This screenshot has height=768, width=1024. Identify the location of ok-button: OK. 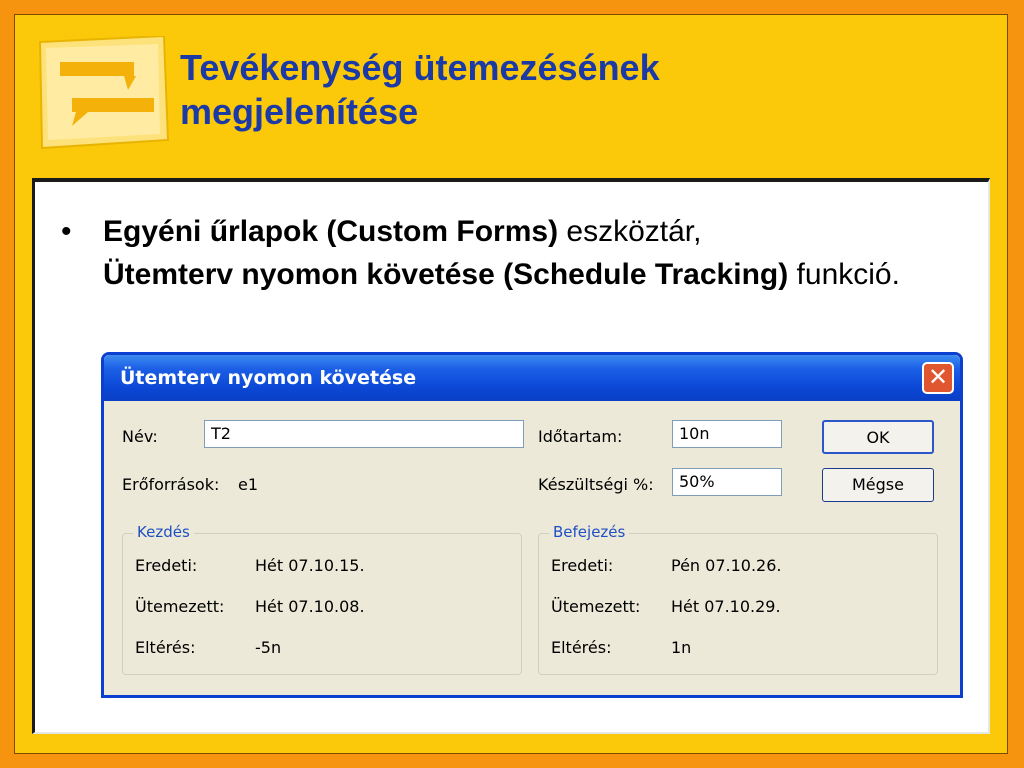
(878, 437).